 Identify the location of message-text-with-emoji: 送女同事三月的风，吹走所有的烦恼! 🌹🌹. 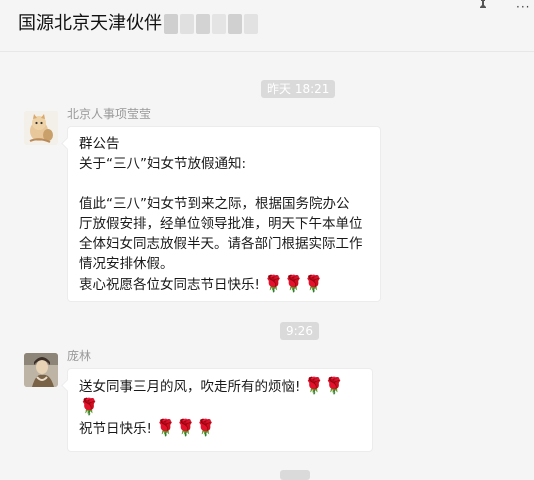
(225, 386).